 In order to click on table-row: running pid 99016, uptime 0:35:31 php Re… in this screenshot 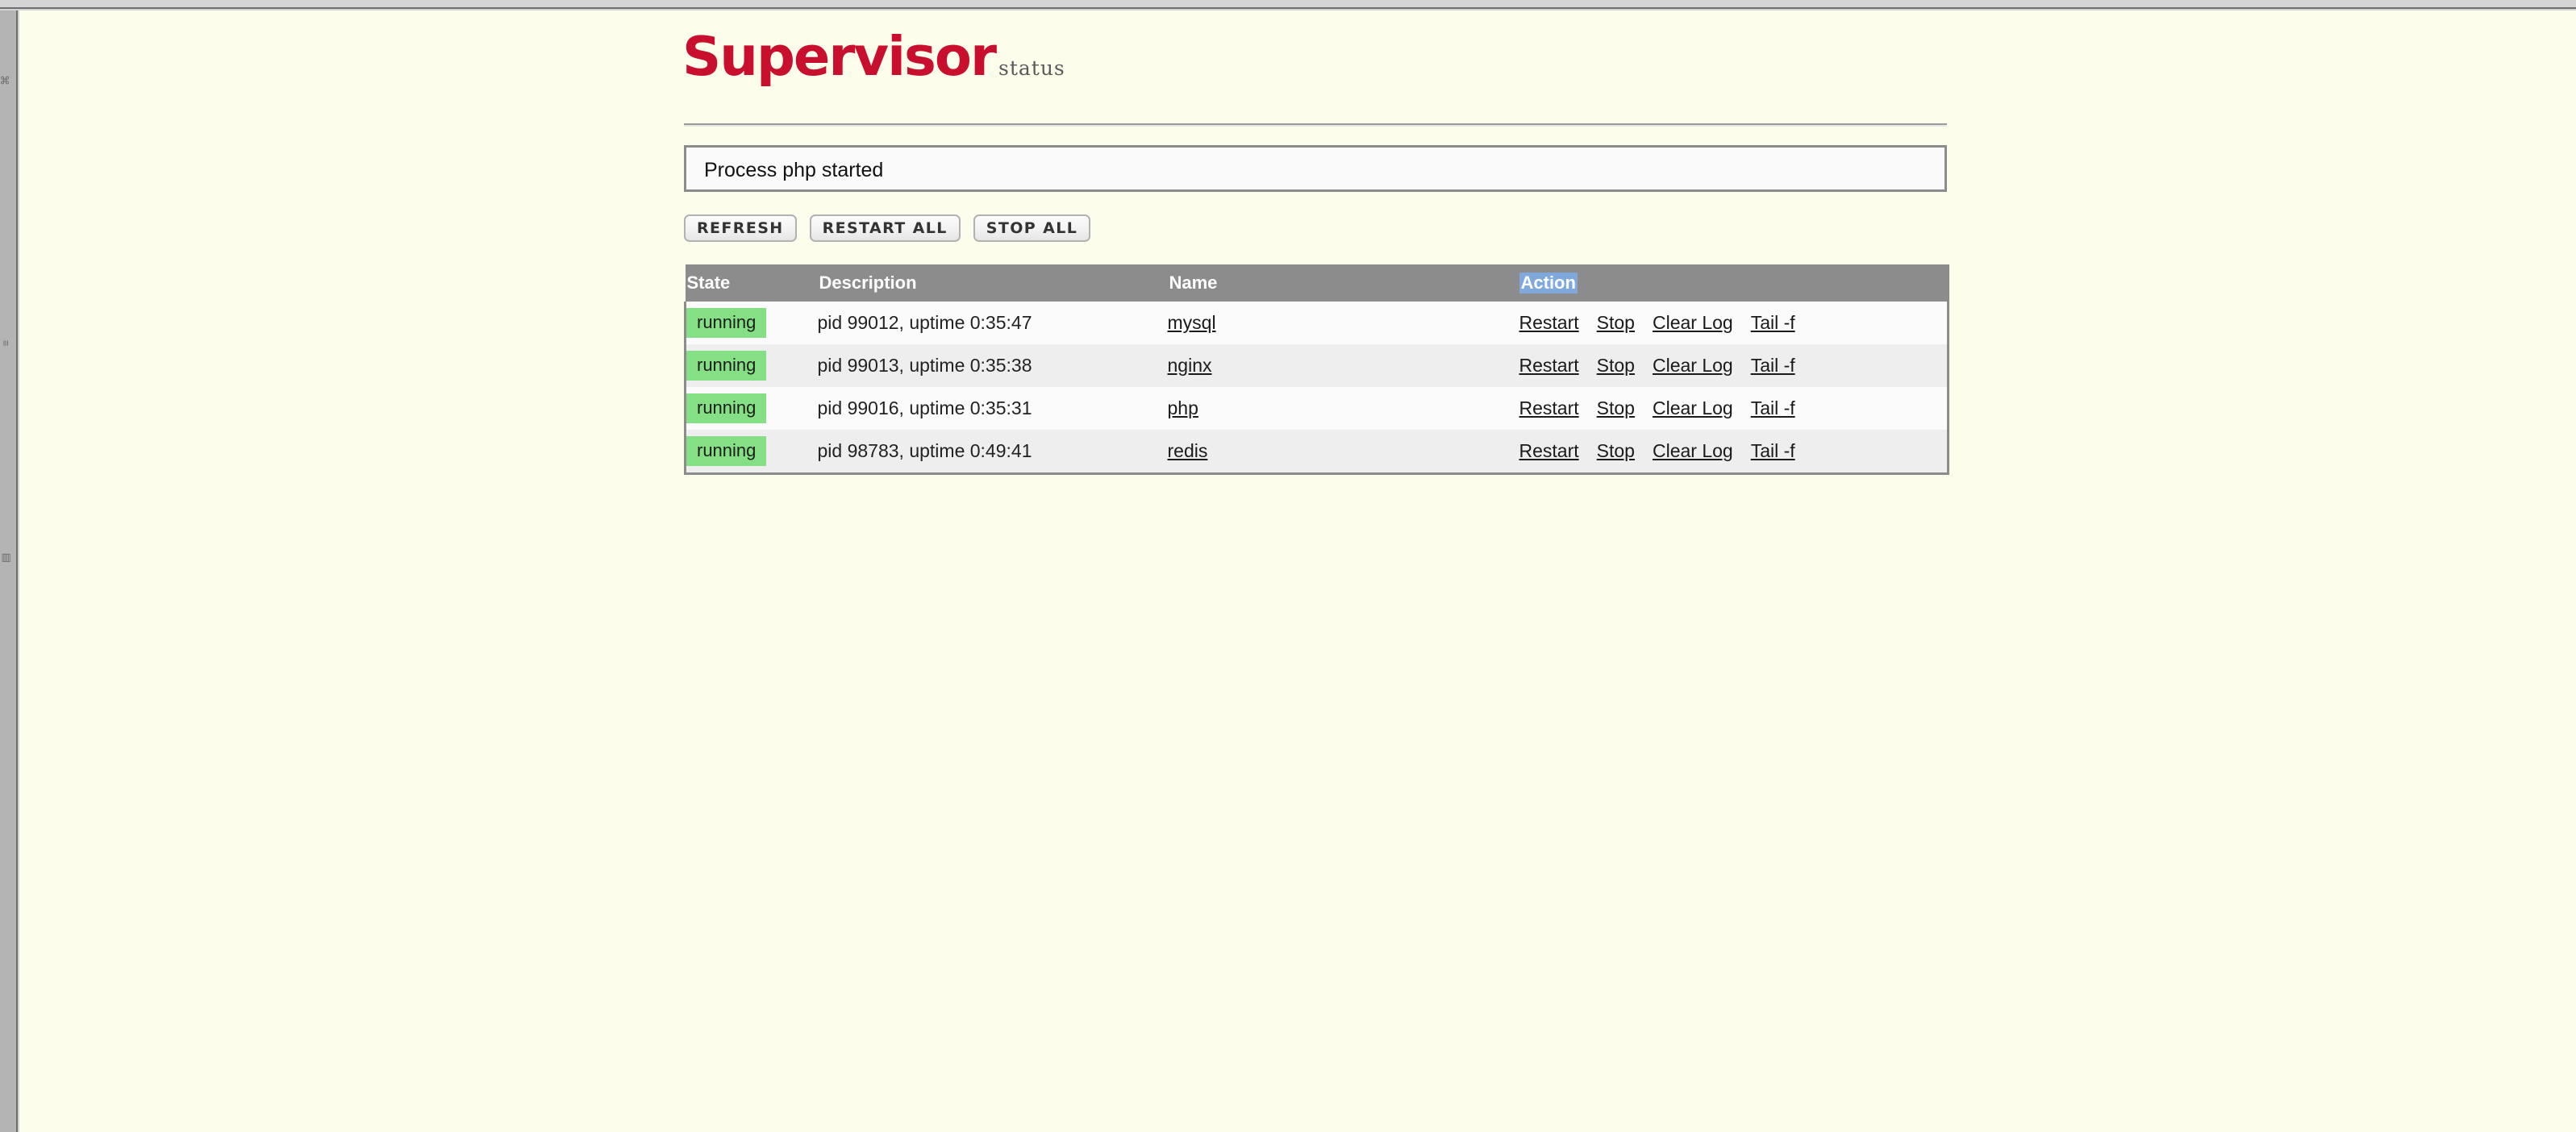, I will do `click(1316, 408)`.